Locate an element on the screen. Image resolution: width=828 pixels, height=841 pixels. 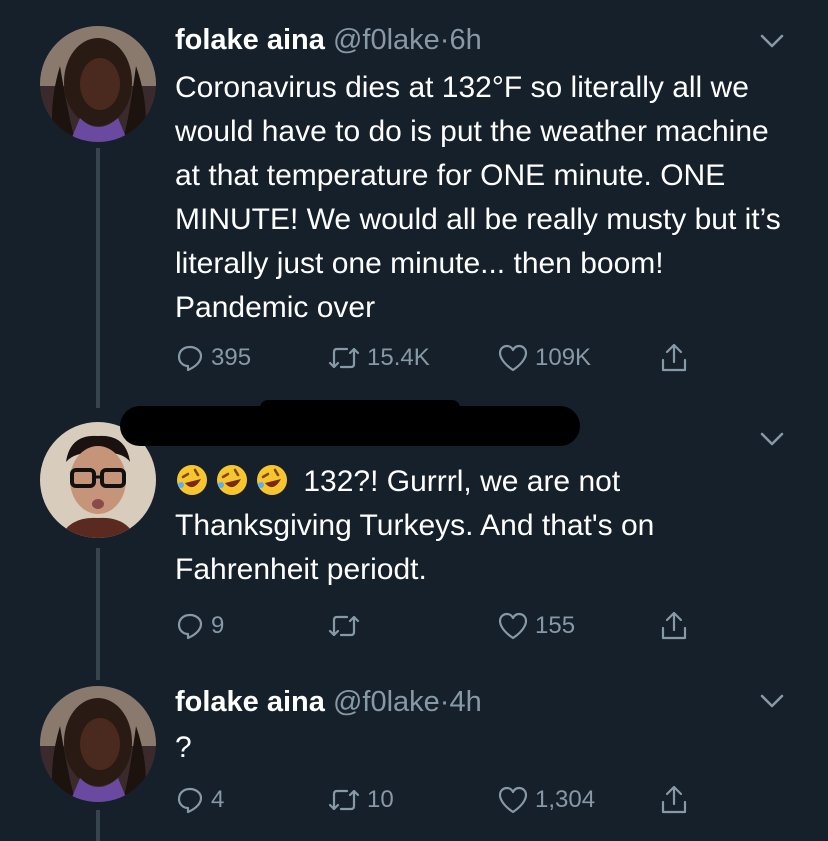
like-count: 155 is located at coordinates (555, 625).